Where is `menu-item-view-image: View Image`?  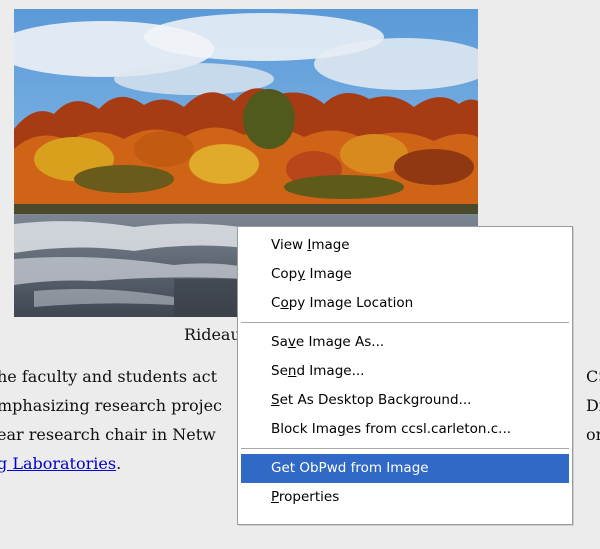 menu-item-view-image: View Image is located at coordinates (405, 245).